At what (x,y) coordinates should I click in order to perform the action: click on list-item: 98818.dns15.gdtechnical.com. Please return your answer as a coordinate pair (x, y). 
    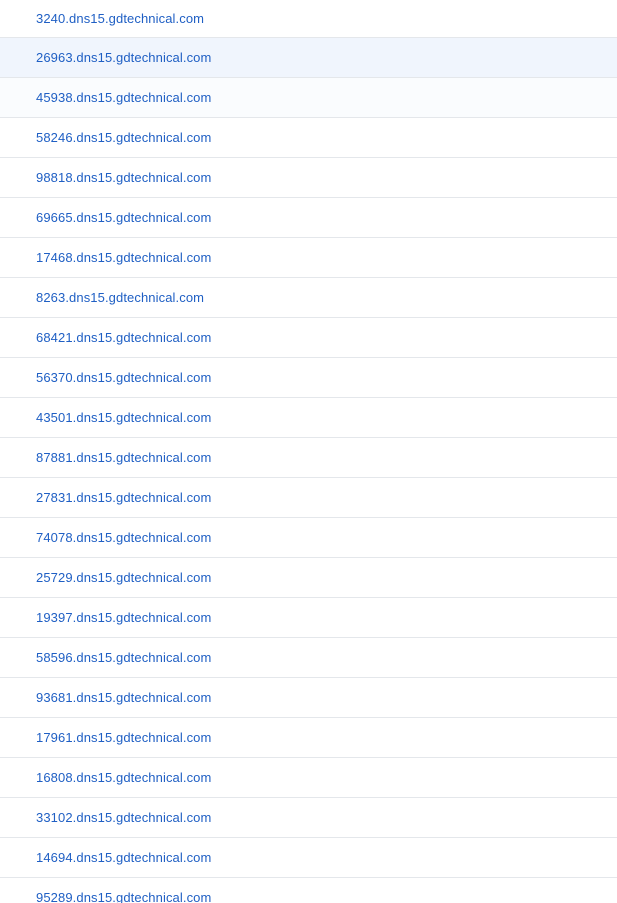
    Looking at the image, I should click on (308, 178).